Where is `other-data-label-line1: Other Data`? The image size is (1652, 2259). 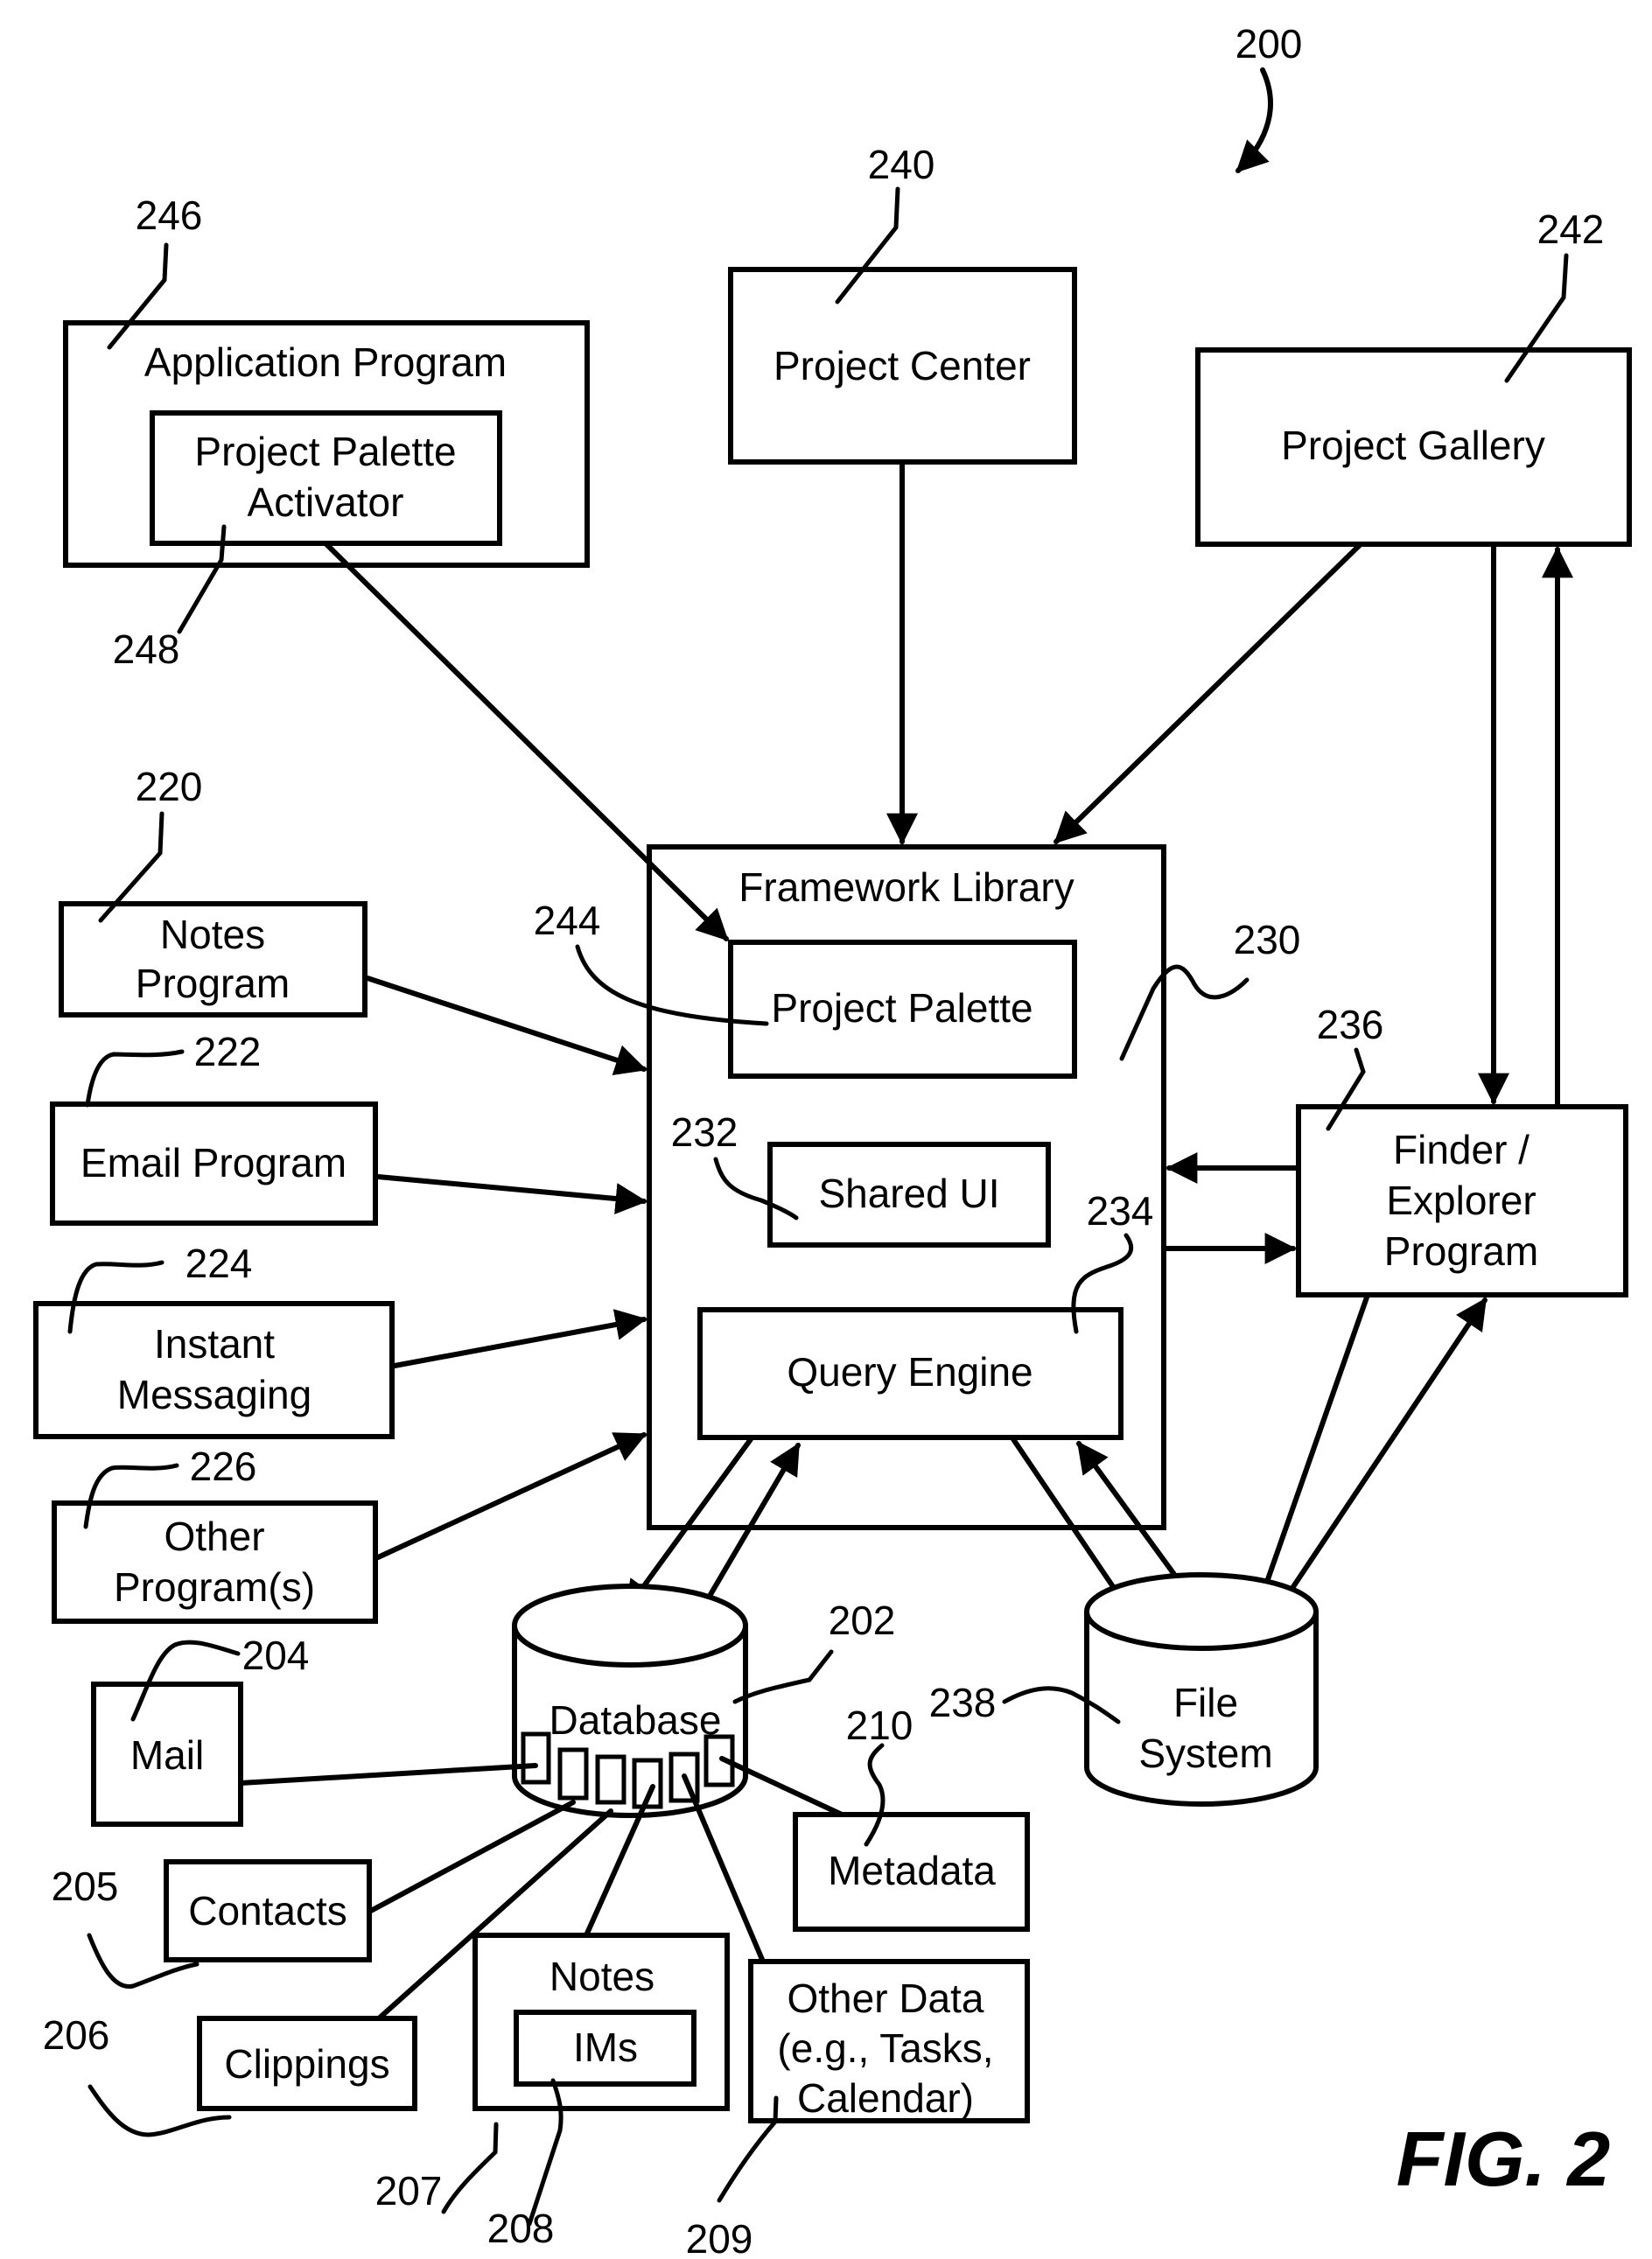
other-data-label-line1: Other Data is located at coordinates (886, 1998).